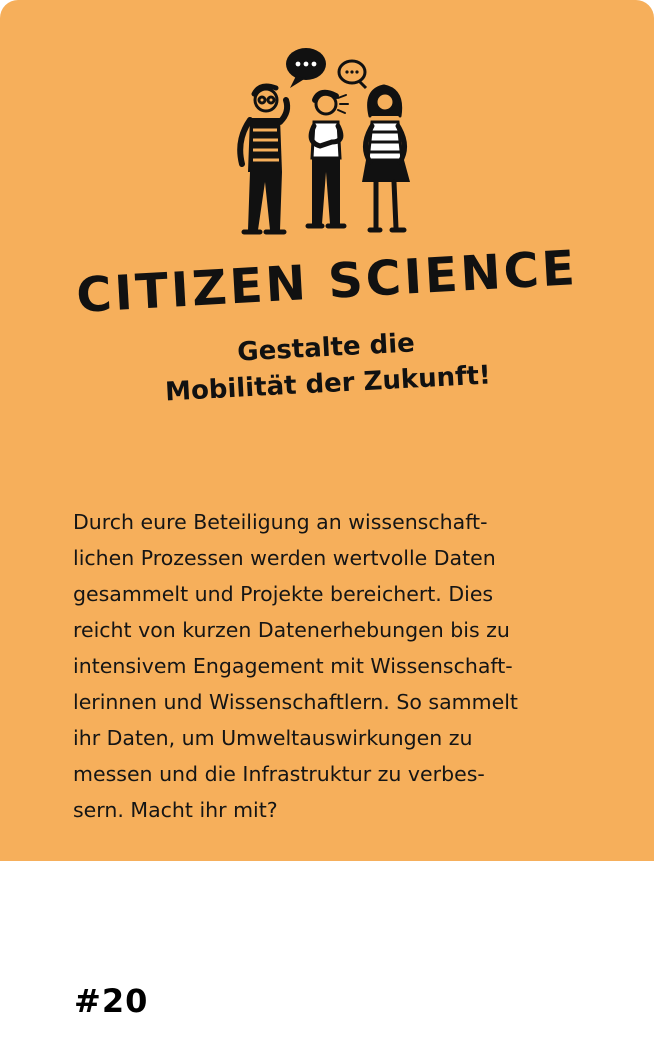 This screenshot has width=654, height=1058. I want to click on description-line: intensivem Engagement mit Wissenschaft-, so click(293, 666).